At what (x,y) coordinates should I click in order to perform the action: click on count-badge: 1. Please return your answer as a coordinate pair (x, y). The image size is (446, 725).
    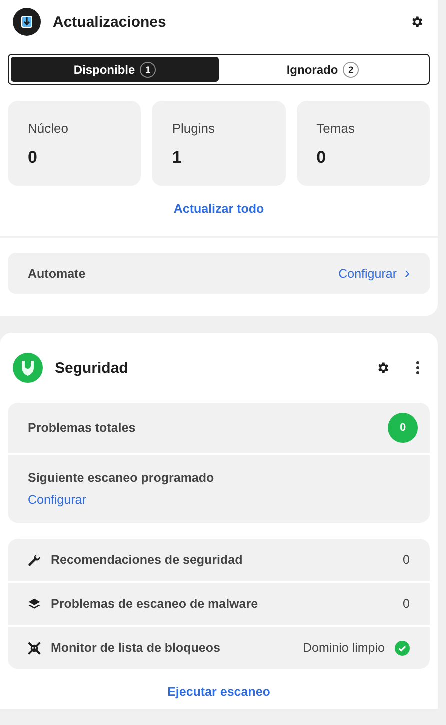
    Looking at the image, I should click on (148, 70).